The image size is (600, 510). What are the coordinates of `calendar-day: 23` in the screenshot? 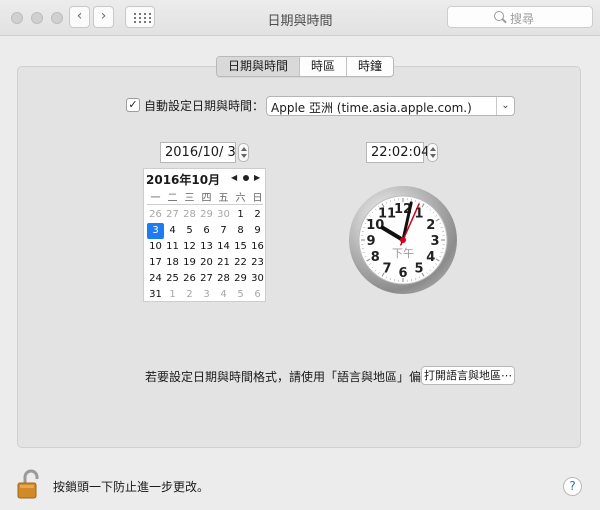 It's located at (257, 263).